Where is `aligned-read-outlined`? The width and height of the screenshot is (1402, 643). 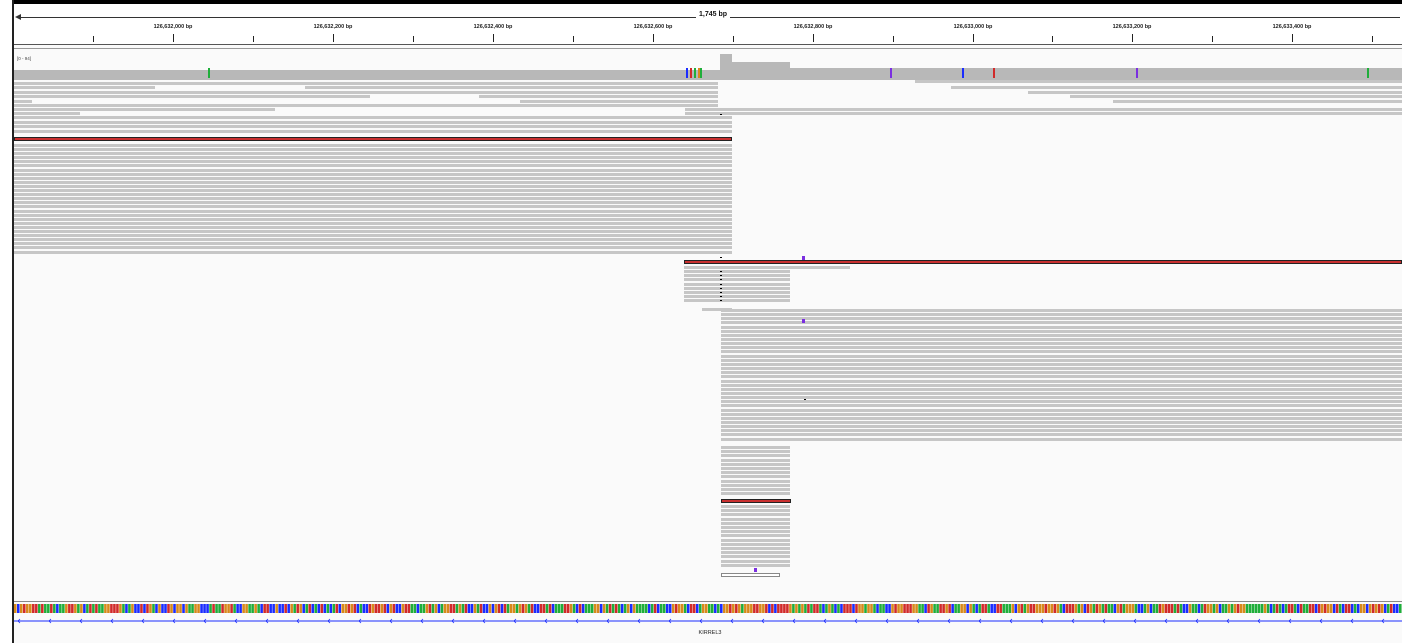
aligned-read-outlined is located at coordinates (750, 575).